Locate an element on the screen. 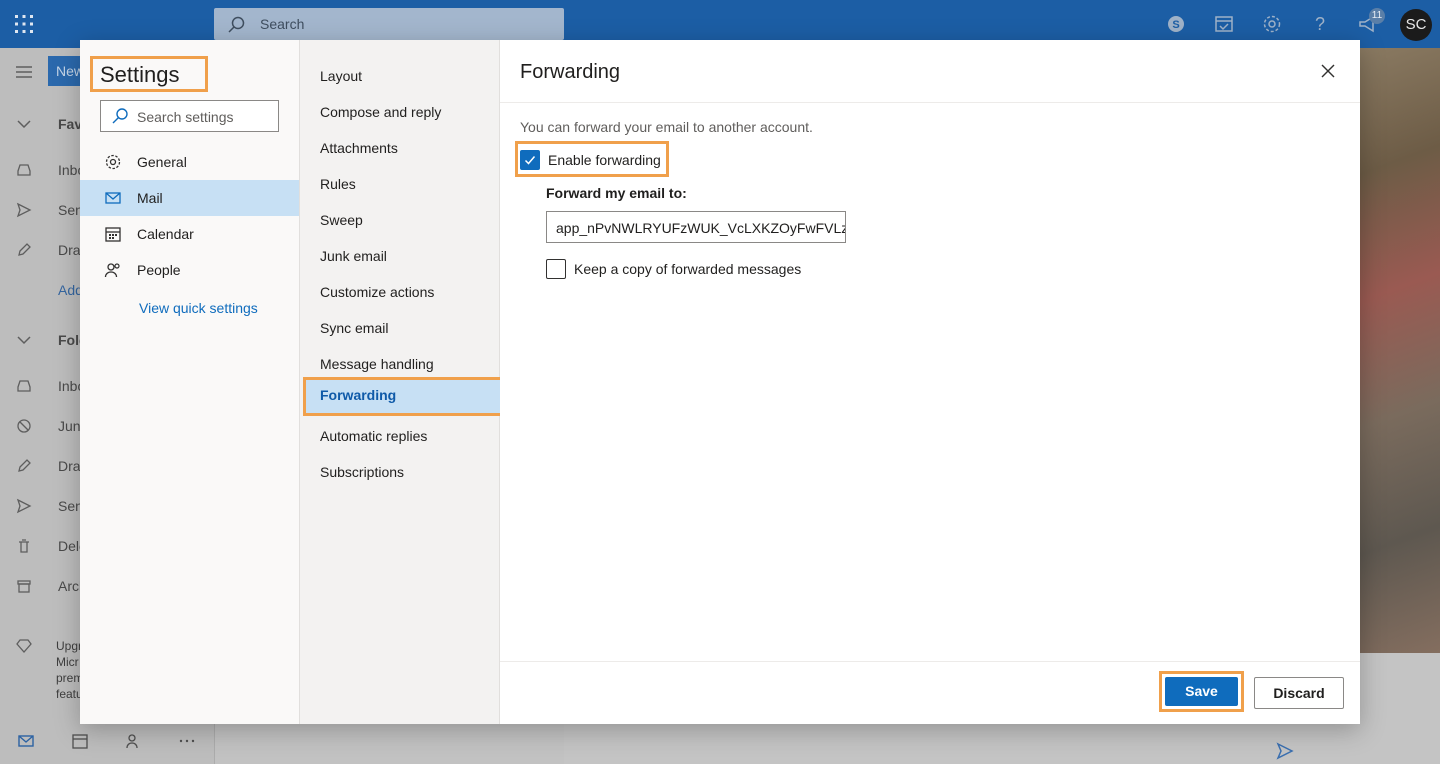  category-label: Mail is located at coordinates (150, 198).